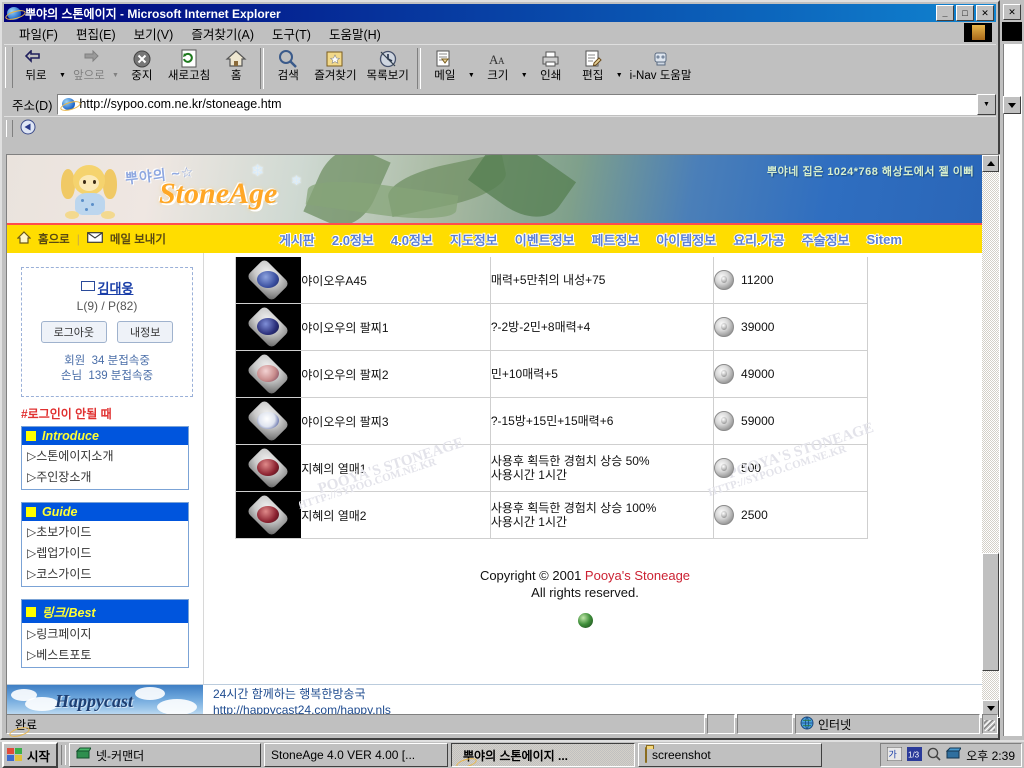 The image size is (1024, 768). Describe the element at coordinates (551, 468) in the screenshot. I see `table-row: 지혜의 열매1 사용후 획득한 경험치 상승 50% 사용시간 1시간 500` at that location.